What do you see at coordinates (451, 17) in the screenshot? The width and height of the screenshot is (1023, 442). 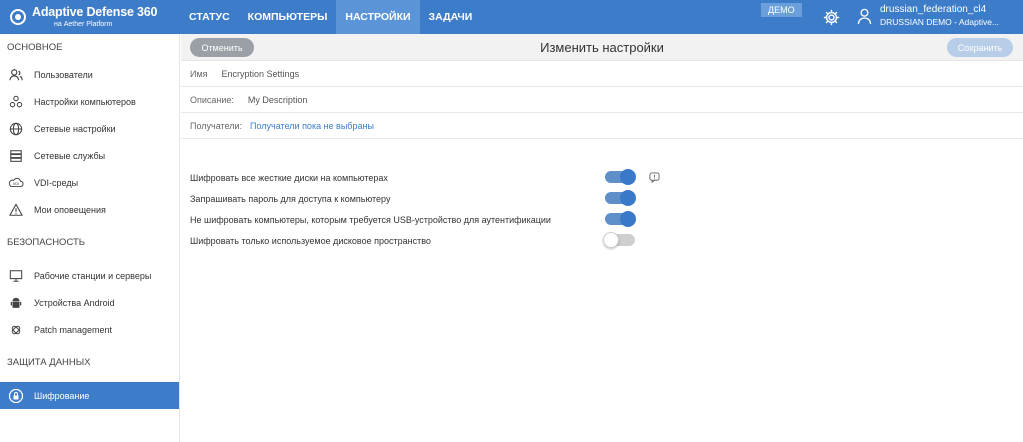 I see `nav-tasks: ЗАДАЧИ` at bounding box center [451, 17].